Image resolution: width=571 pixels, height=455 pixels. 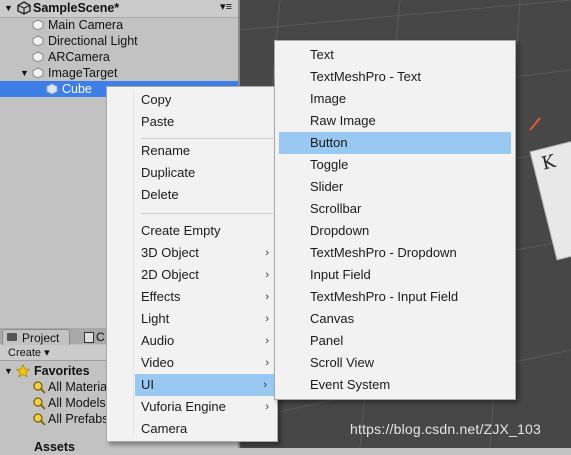 I want to click on submenu-item-scroll-view: Scroll View, so click(x=395, y=363).